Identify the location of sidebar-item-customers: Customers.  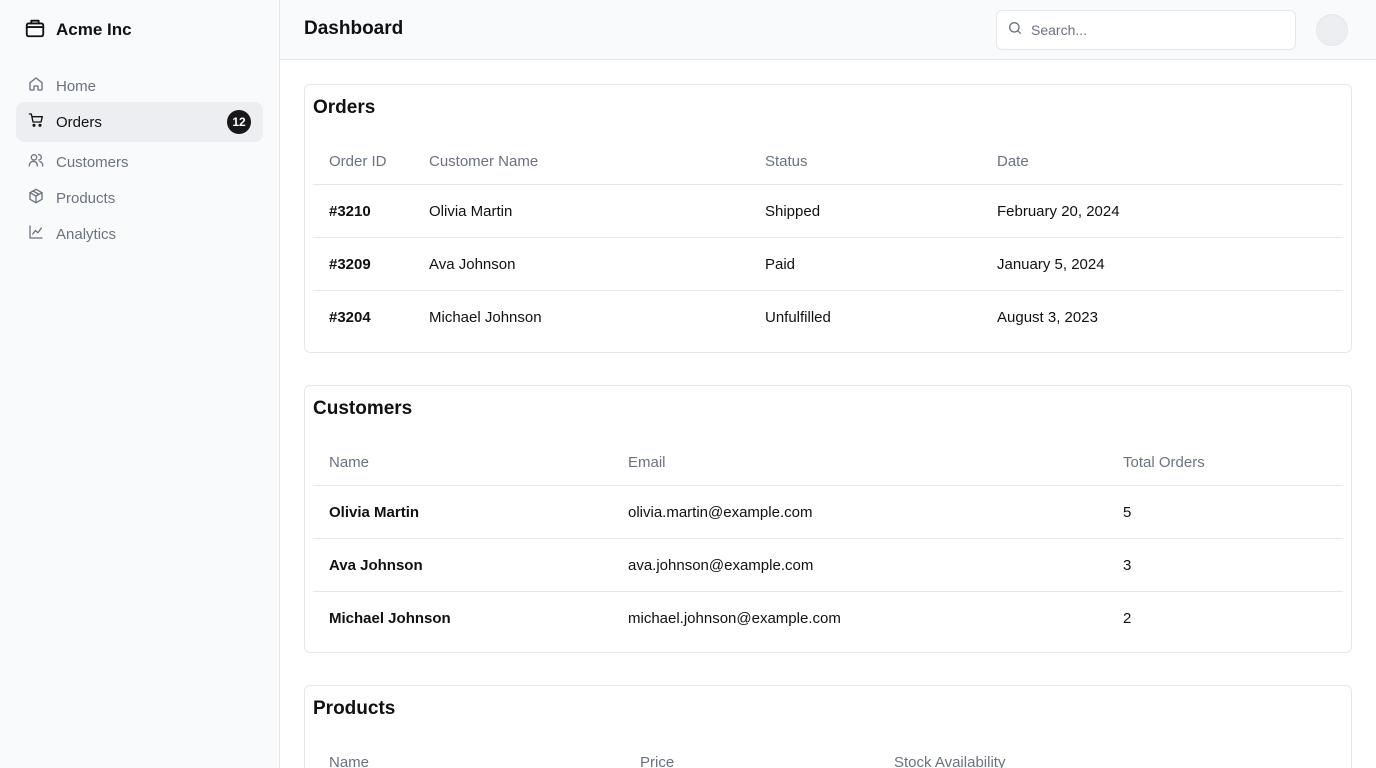
(139, 162).